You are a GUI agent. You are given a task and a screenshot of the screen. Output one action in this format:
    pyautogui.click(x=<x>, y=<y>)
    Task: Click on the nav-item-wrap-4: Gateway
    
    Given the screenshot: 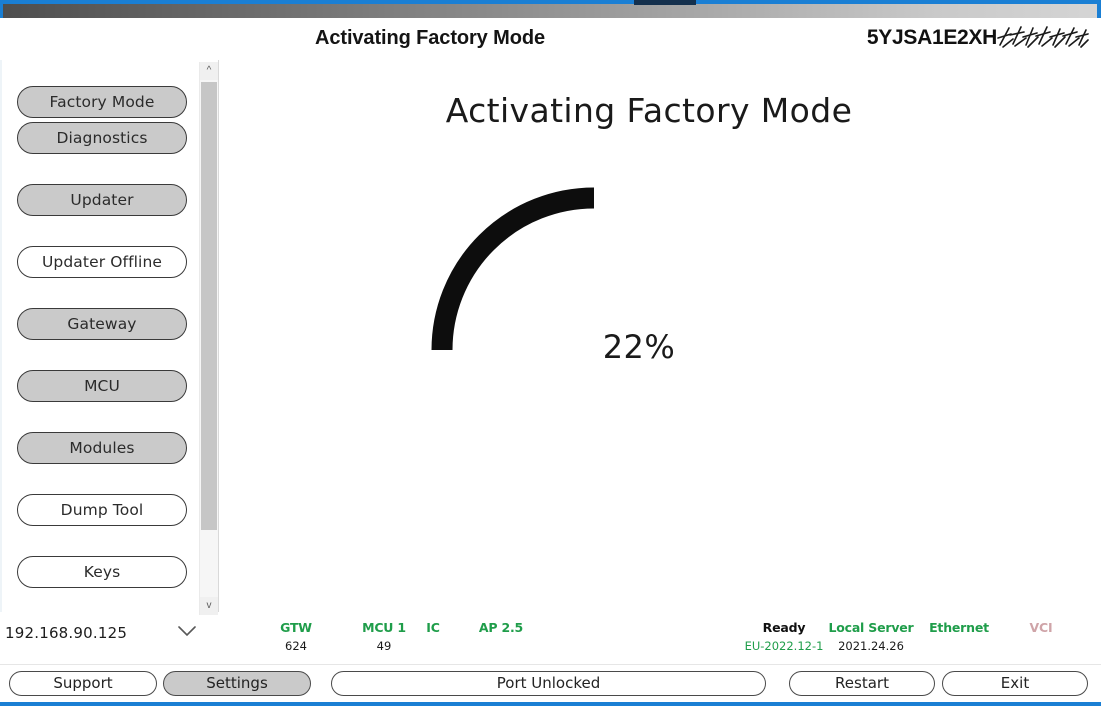 What is the action you would take?
    pyautogui.click(x=101, y=339)
    